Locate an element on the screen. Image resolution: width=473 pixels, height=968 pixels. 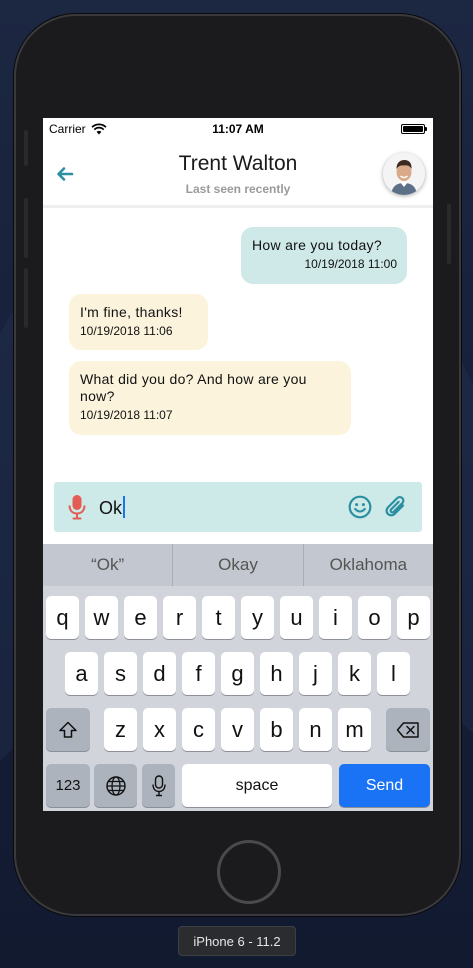
chat-header: Trent Walton Last seen recently is located at coordinates (238, 174).